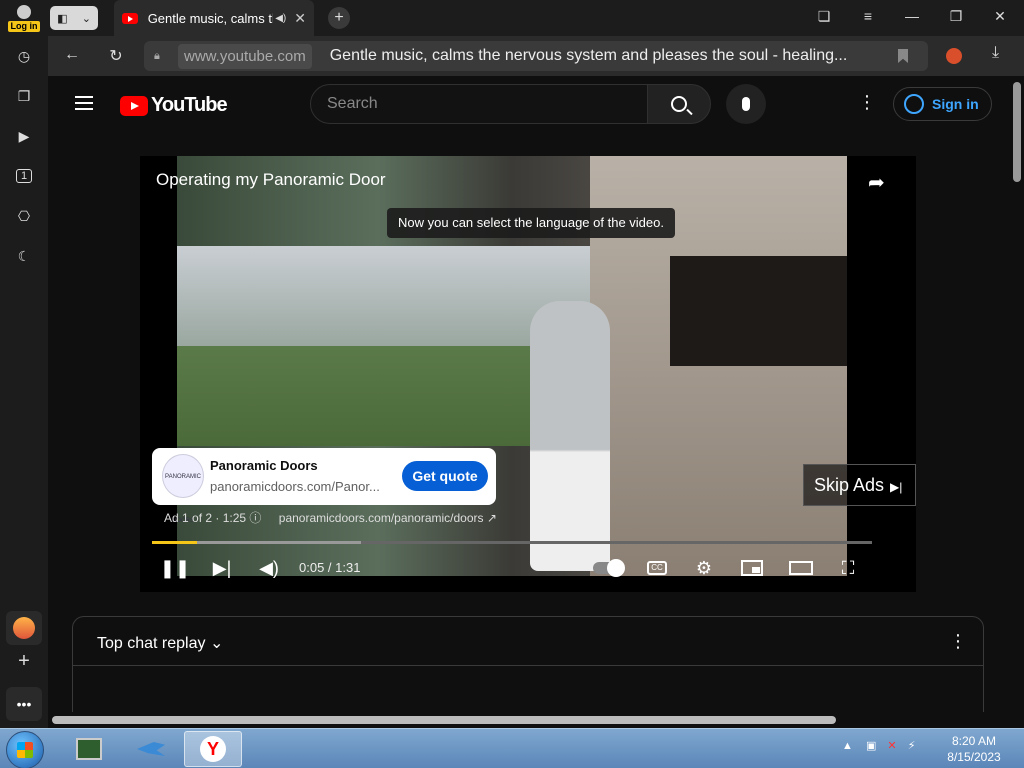  What do you see at coordinates (512, 748) in the screenshot?
I see `windows-taskbar: Y ▲ ▣ ✕ ⚡ 8:20 AM 8/15/2023` at bounding box center [512, 748].